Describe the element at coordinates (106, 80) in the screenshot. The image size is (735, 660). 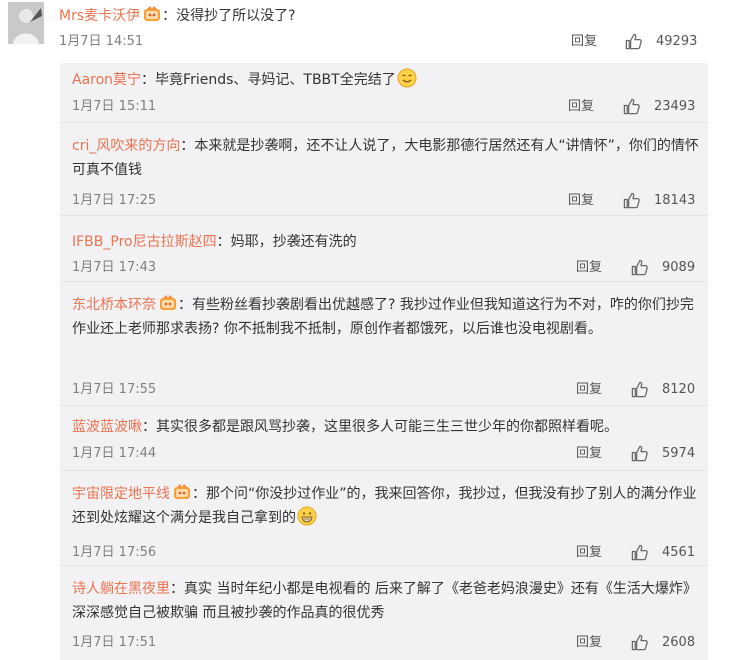
I see `username-link: Aaron莫宁` at that location.